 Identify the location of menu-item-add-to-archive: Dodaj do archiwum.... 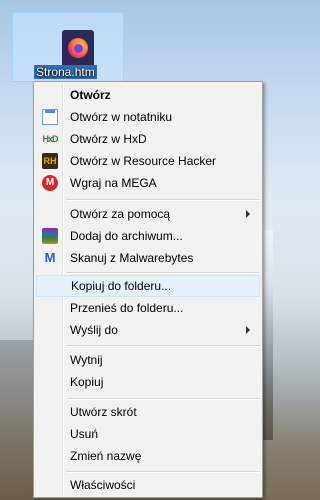
(148, 236).